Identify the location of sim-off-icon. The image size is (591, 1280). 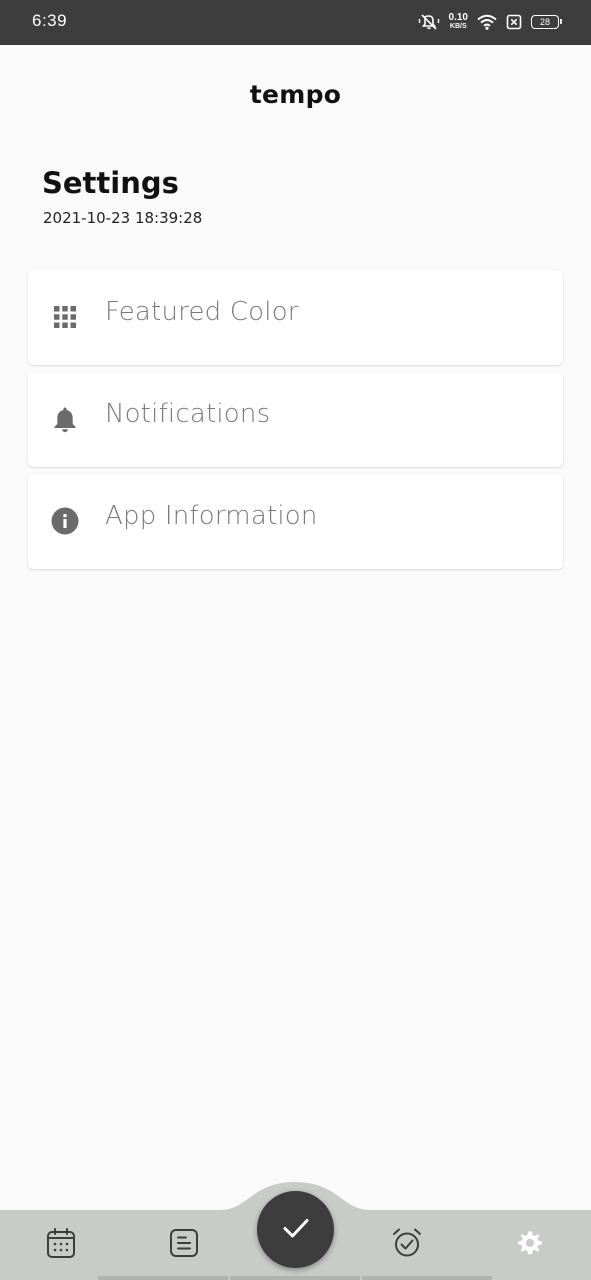
(514, 22).